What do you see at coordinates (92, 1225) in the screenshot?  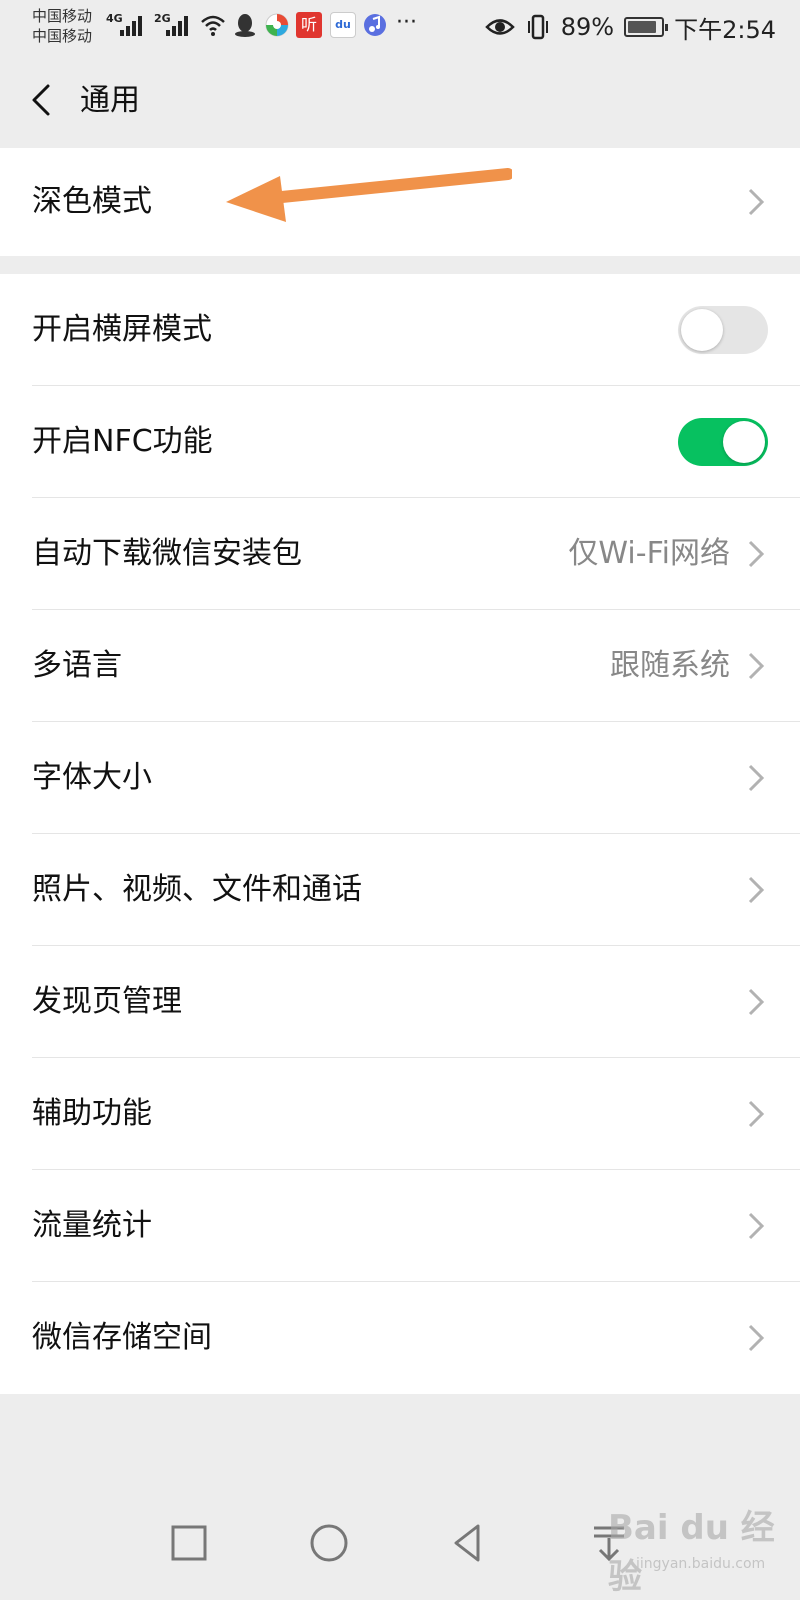 I see `item-label: 流量统计` at bounding box center [92, 1225].